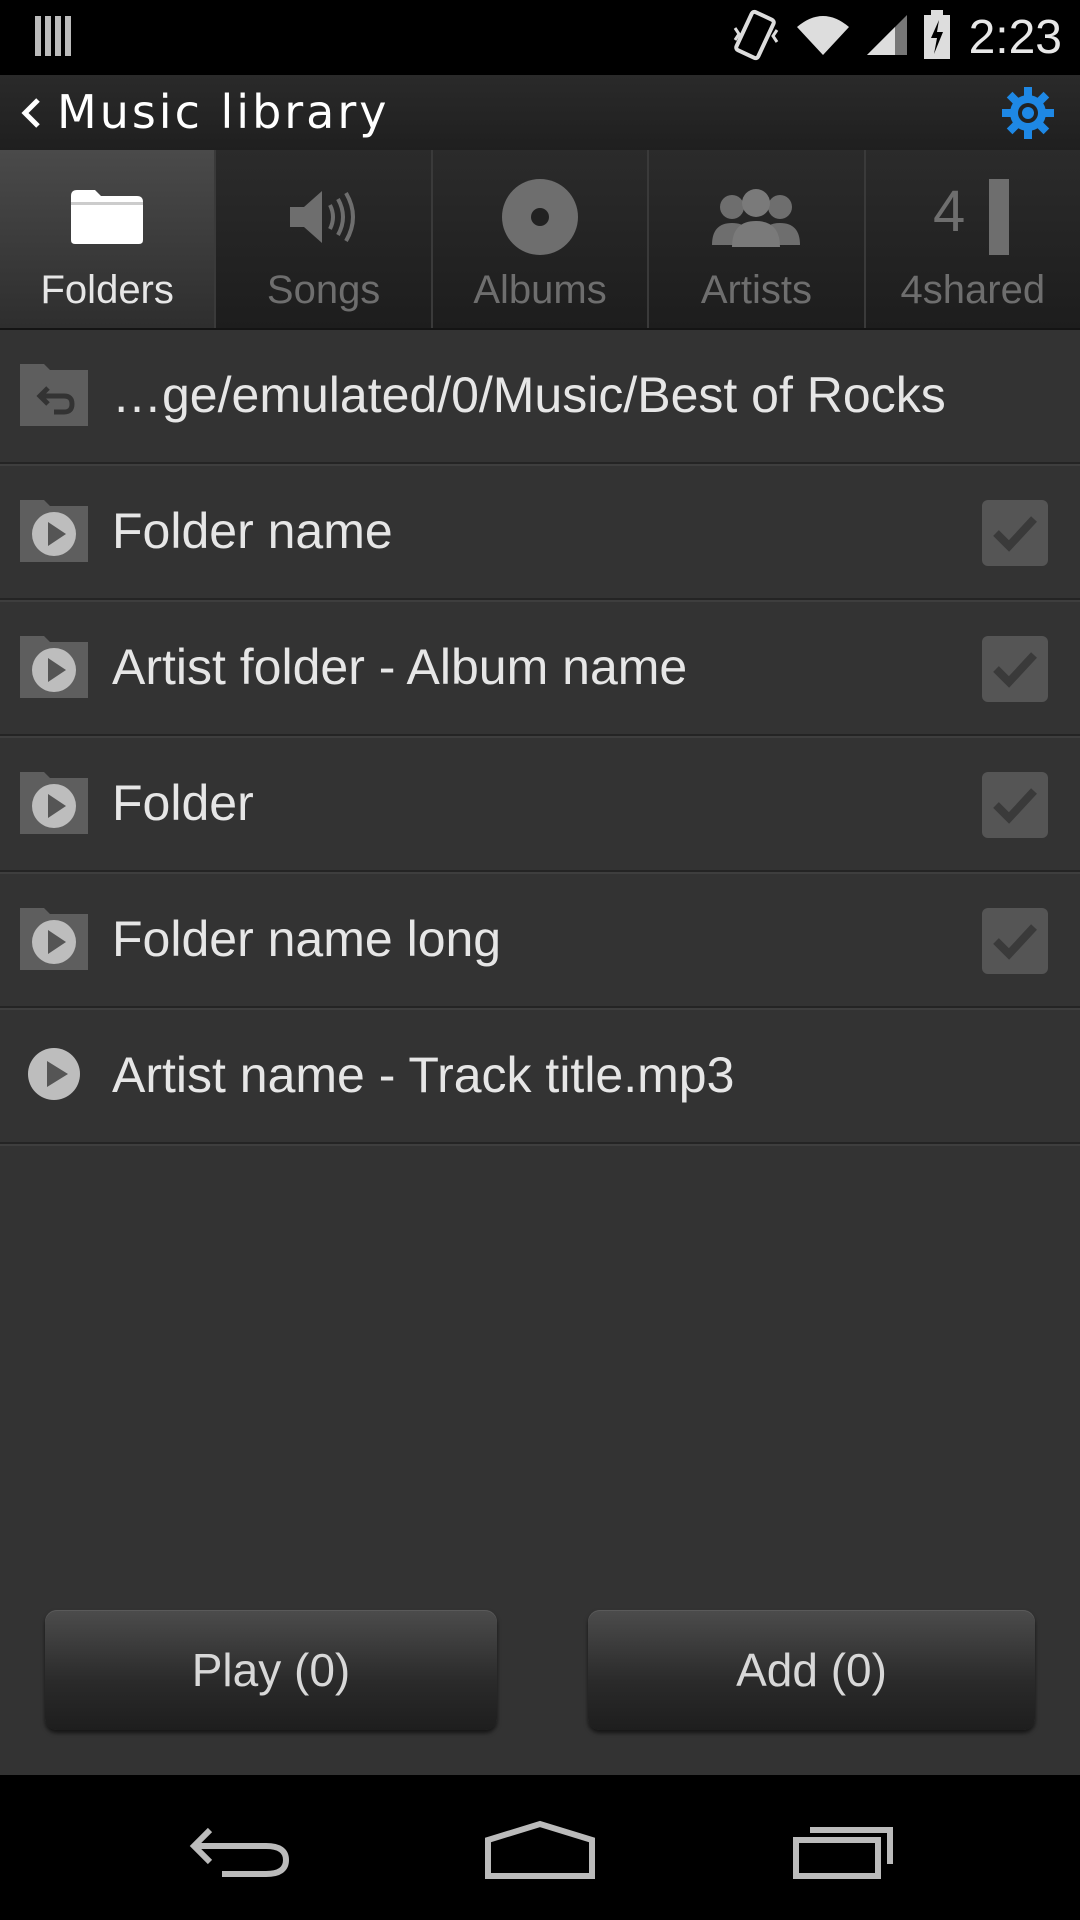 This screenshot has width=1080, height=1920. I want to click on list-item-label: Artist folder - Album name, so click(400, 667).